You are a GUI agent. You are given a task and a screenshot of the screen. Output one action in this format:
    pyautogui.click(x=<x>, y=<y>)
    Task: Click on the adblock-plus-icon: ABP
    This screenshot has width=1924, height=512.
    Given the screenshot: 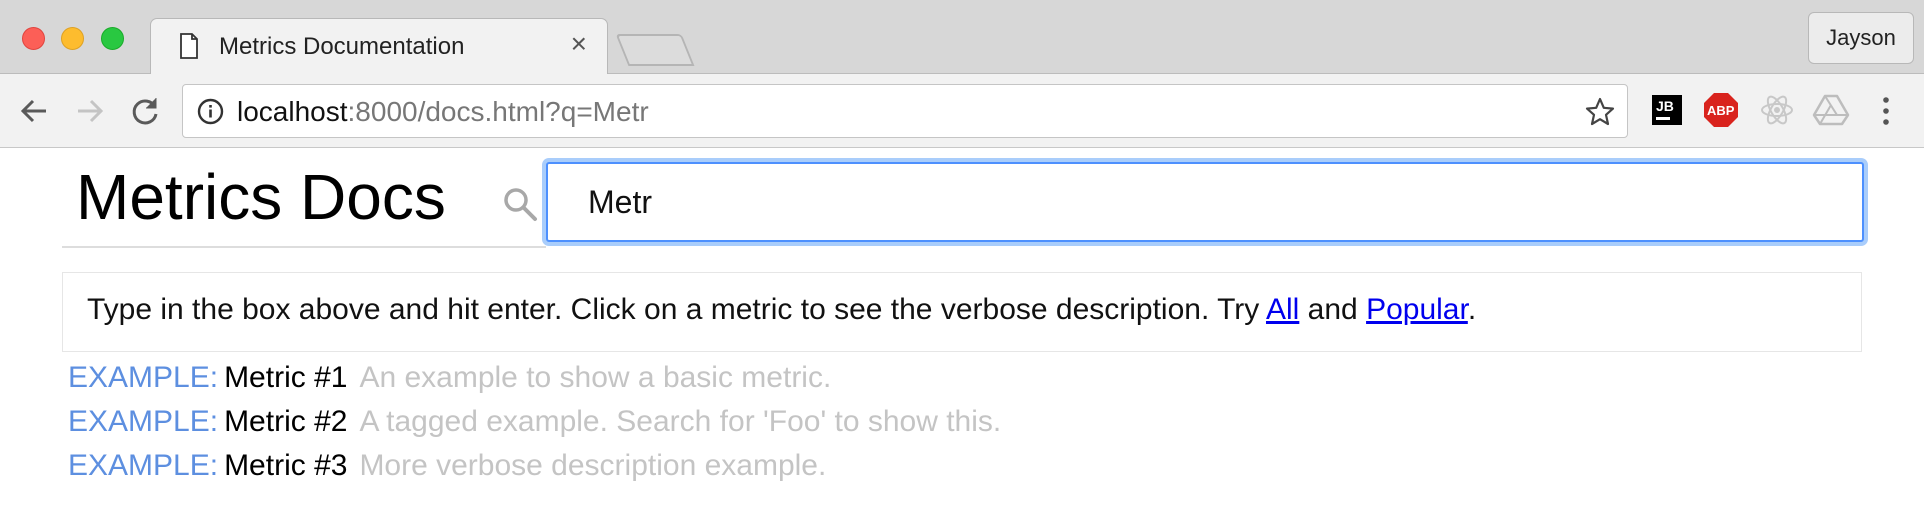 What is the action you would take?
    pyautogui.click(x=1721, y=110)
    